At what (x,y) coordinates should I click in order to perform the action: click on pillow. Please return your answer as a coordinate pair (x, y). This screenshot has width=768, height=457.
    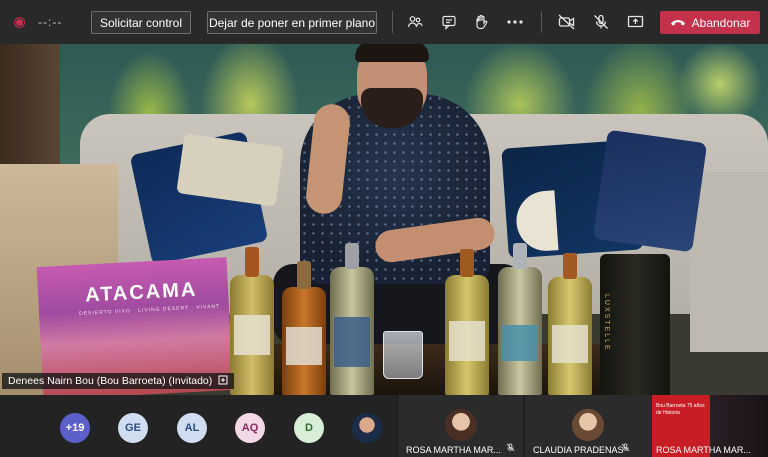
    Looking at the image, I should click on (650, 191).